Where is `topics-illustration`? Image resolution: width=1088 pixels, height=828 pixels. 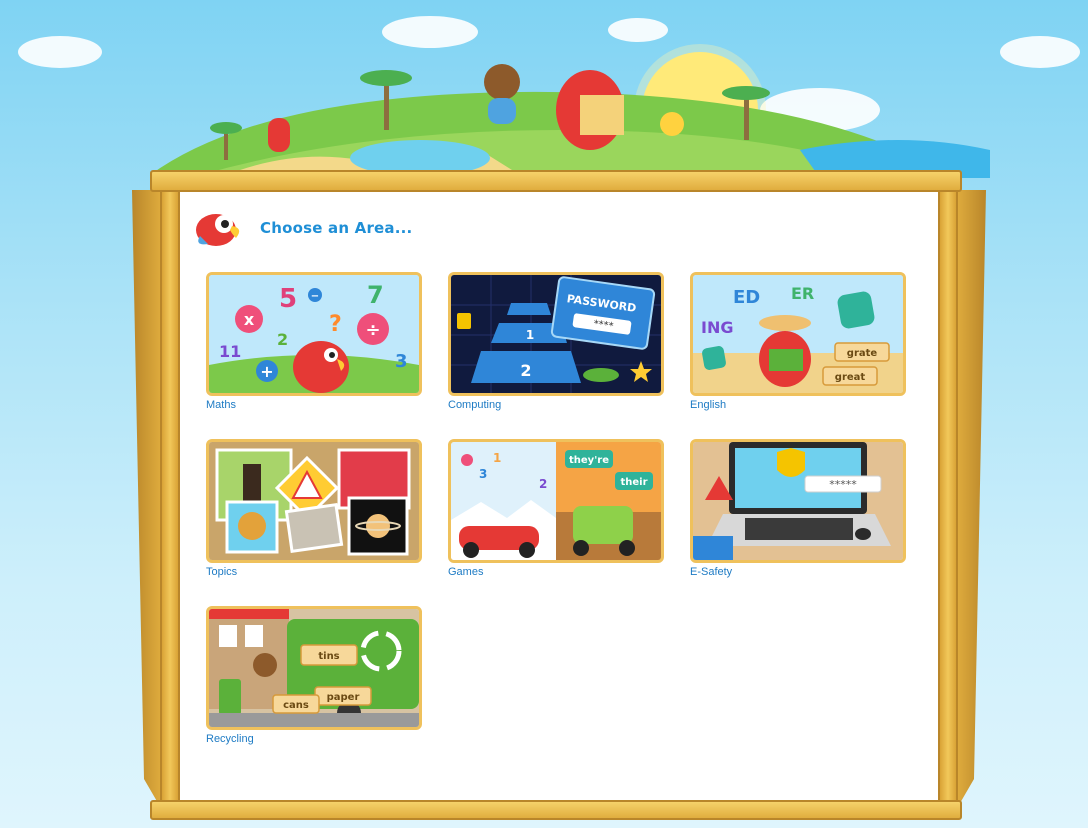 topics-illustration is located at coordinates (314, 501).